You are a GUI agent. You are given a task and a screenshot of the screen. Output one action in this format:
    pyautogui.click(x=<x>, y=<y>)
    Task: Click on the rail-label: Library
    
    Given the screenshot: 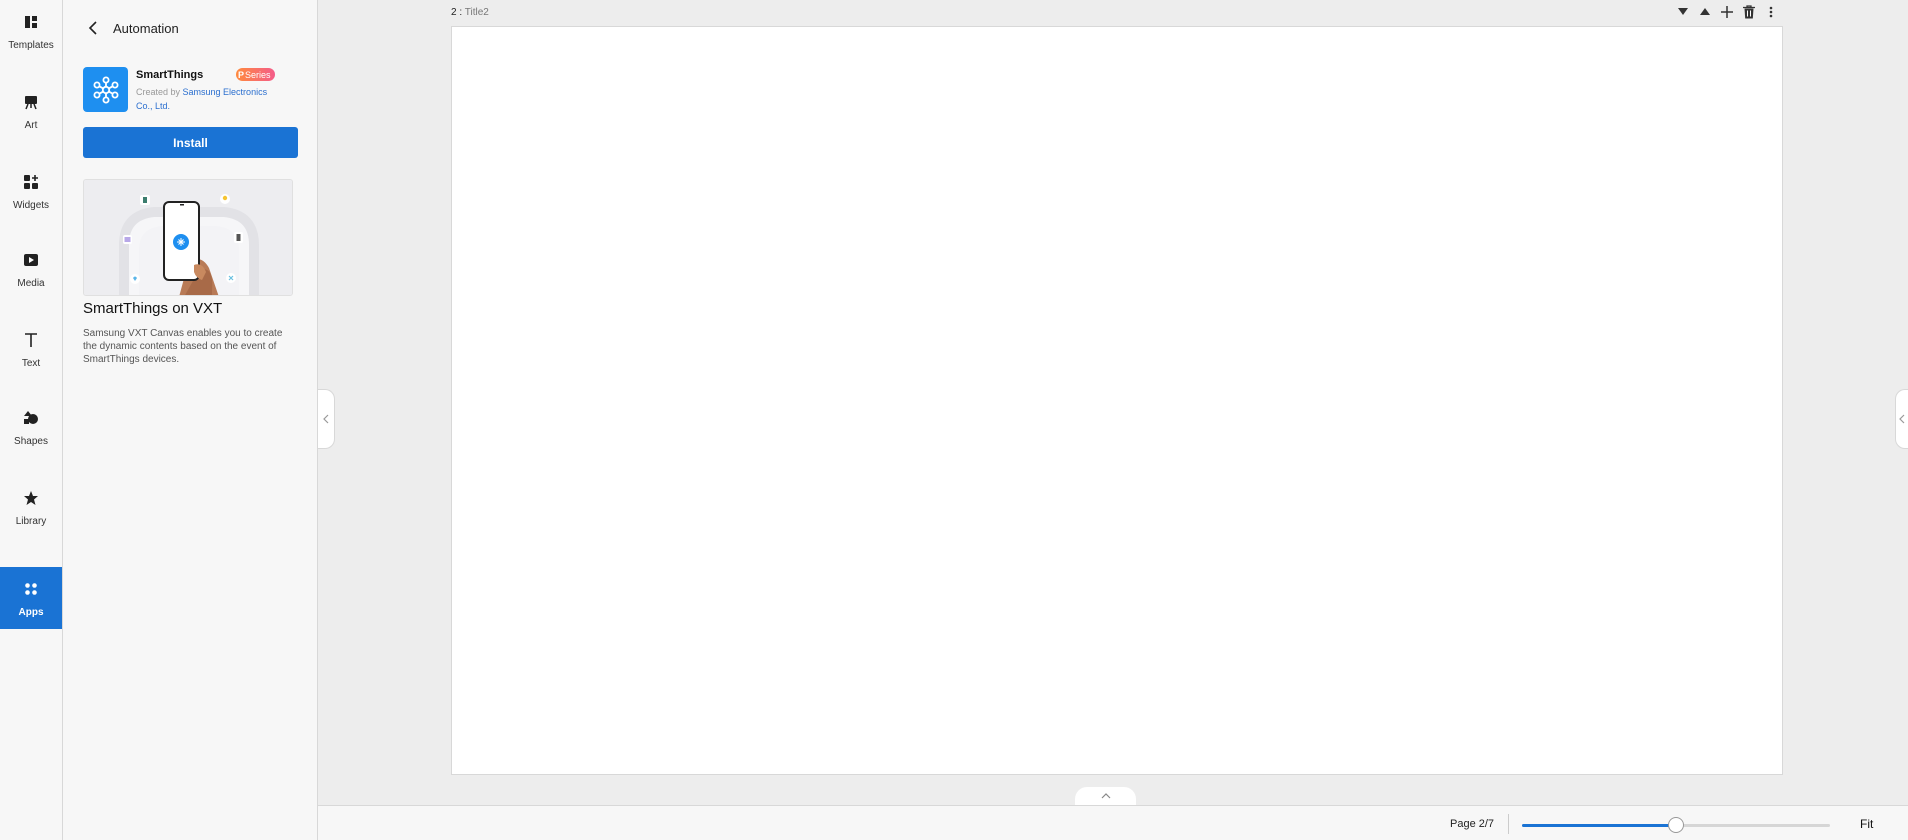 What is the action you would take?
    pyautogui.click(x=31, y=521)
    